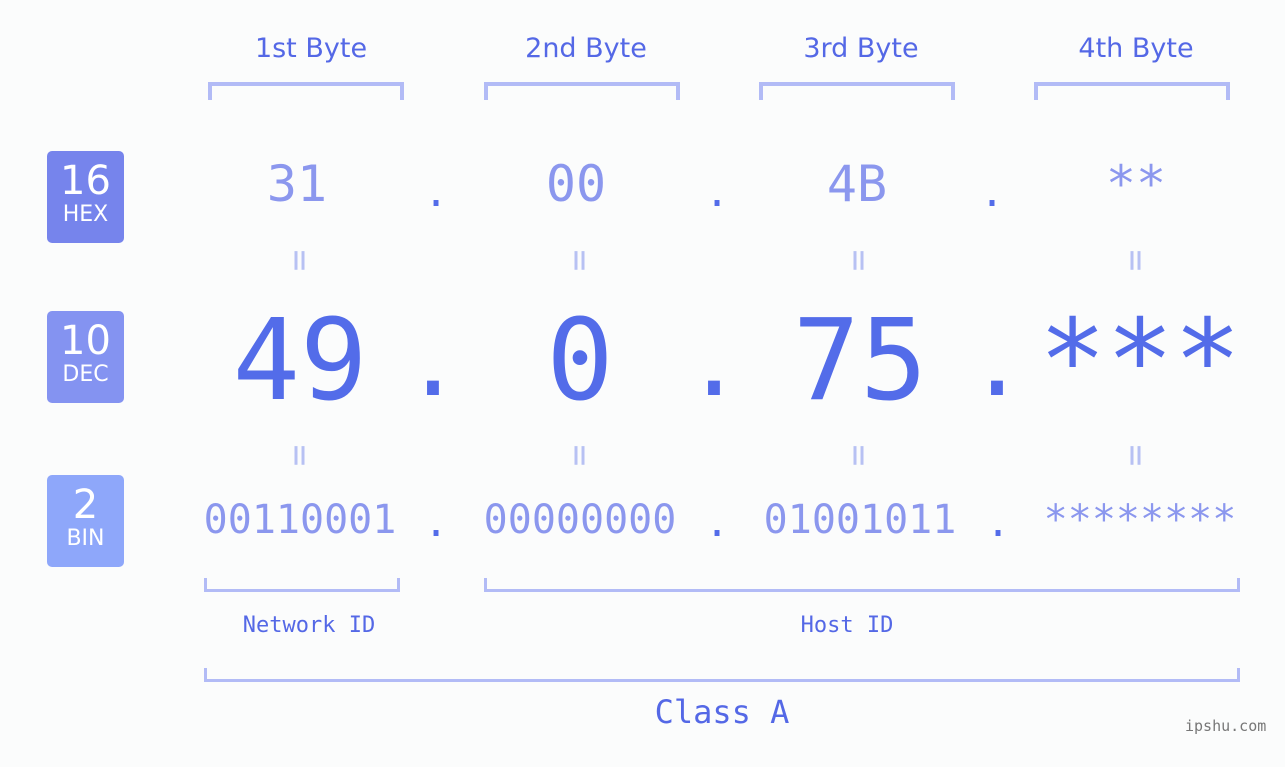  What do you see at coordinates (860, 520) in the screenshot?
I see `bin-value-3: 01001011` at bounding box center [860, 520].